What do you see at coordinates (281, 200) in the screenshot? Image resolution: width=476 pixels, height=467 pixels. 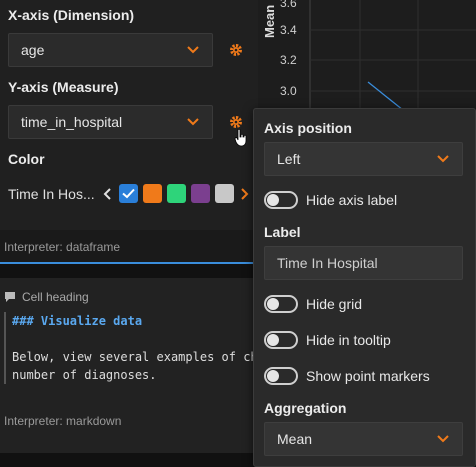 I see `hide-axis-label-toggle` at bounding box center [281, 200].